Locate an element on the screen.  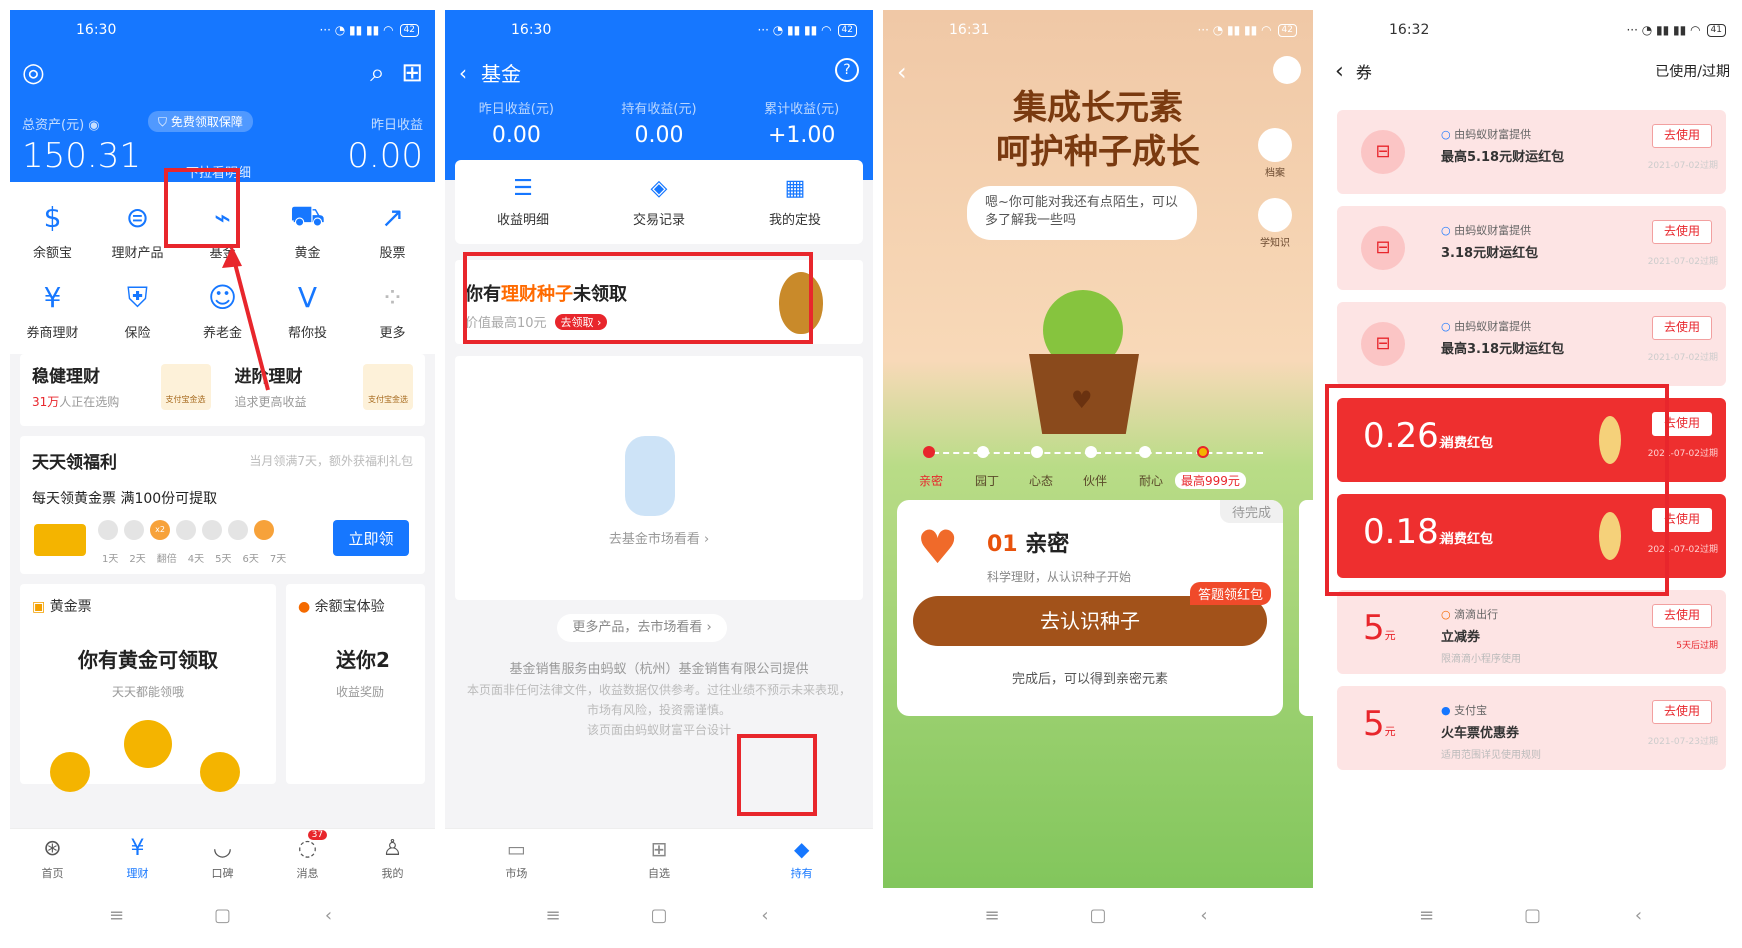
coupon-nav: ‹ 券 已使用/过期 is located at coordinates (1532, 71).